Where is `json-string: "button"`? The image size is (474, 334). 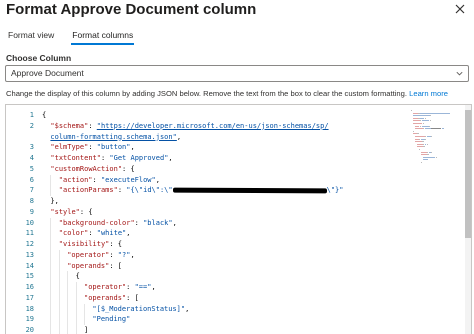 json-string: "button" is located at coordinates (113, 147).